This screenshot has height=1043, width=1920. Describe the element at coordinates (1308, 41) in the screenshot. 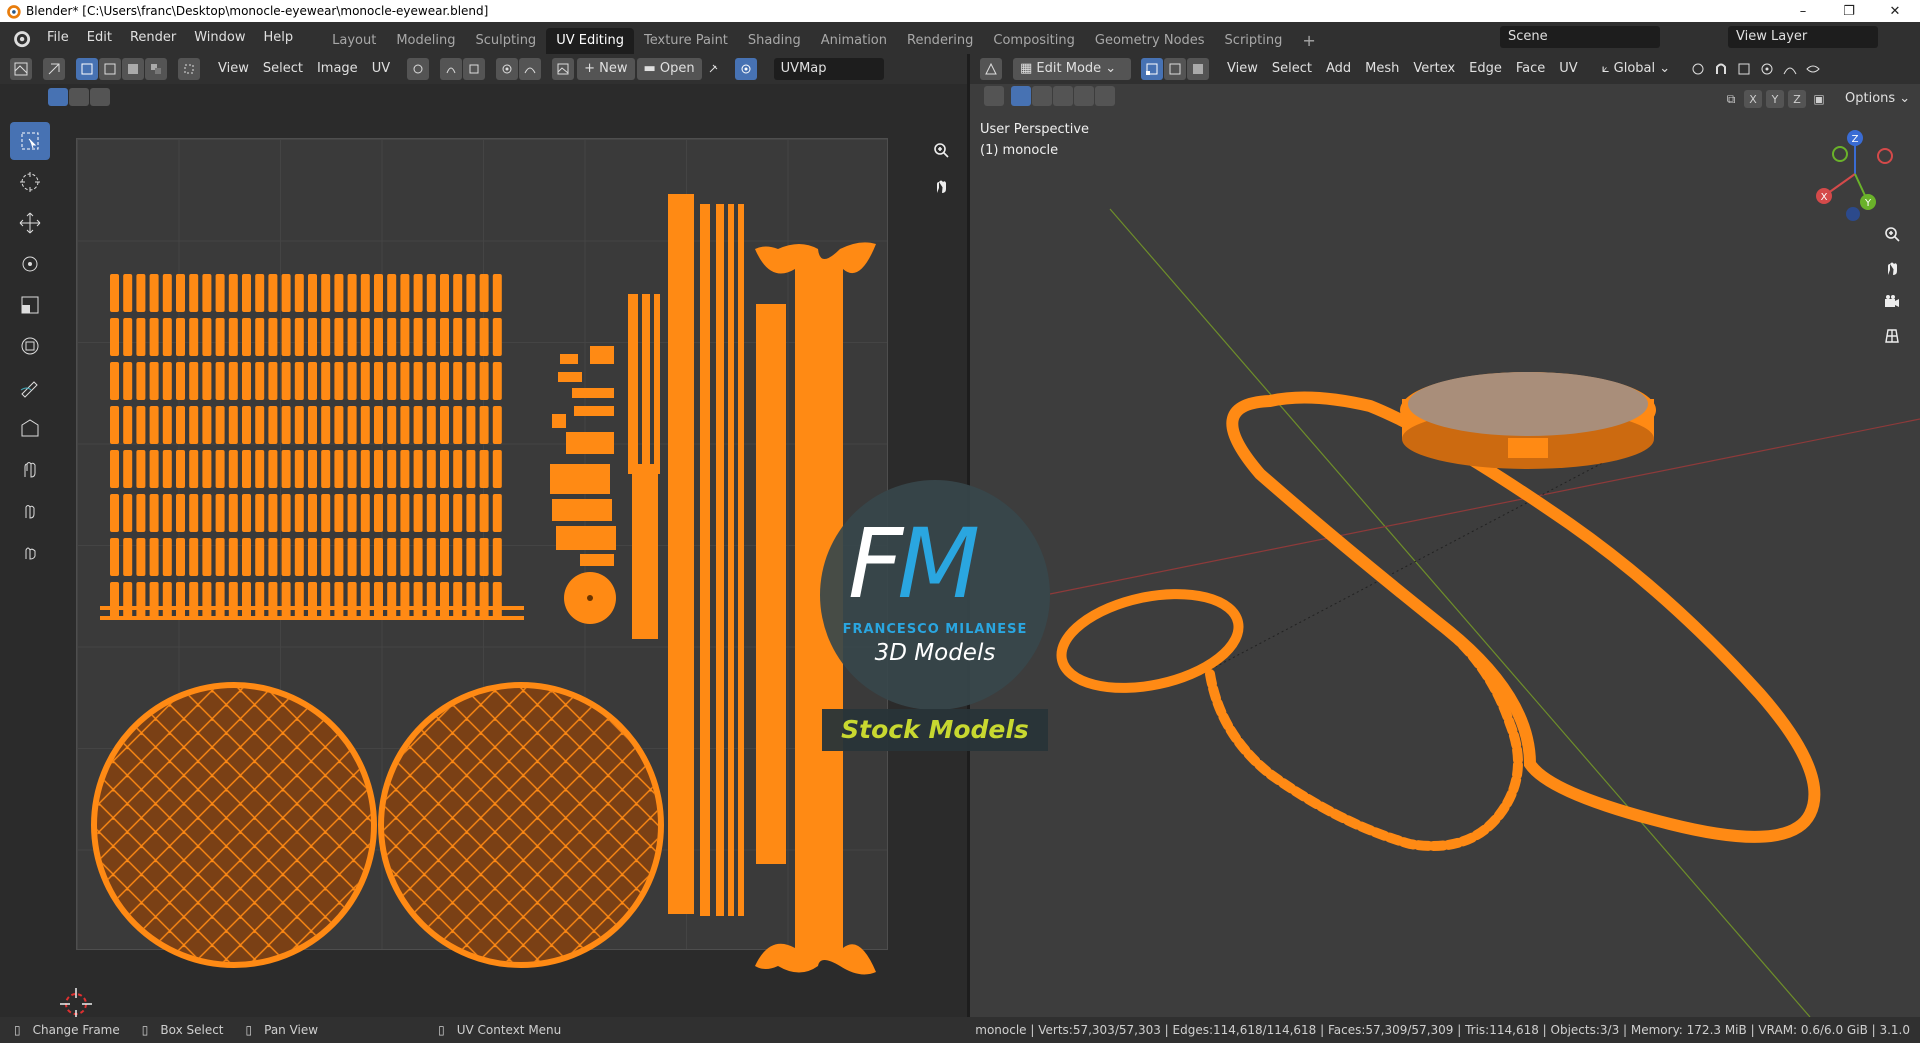

I see `add-workspace-button: +` at that location.